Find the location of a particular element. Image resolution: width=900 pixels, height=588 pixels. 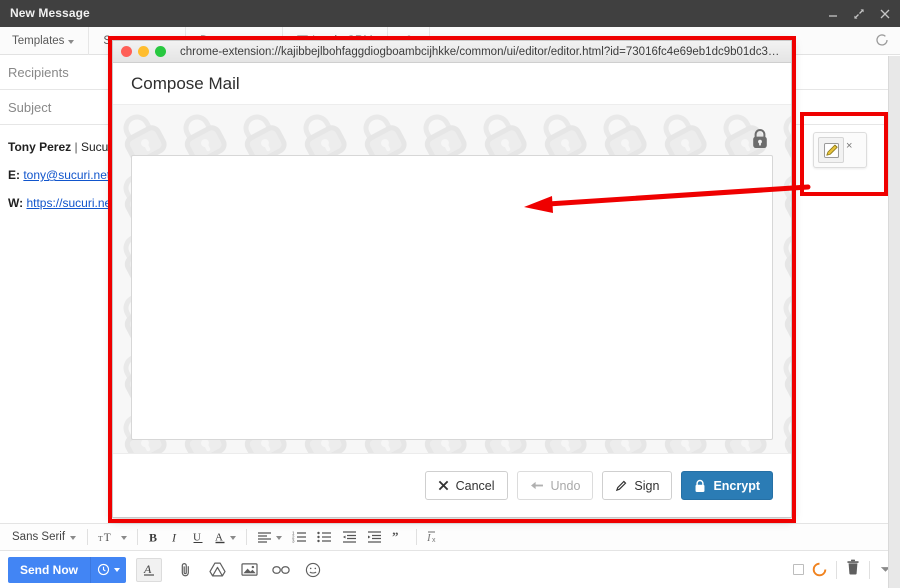

sign-button: Sign is located at coordinates (637, 485).